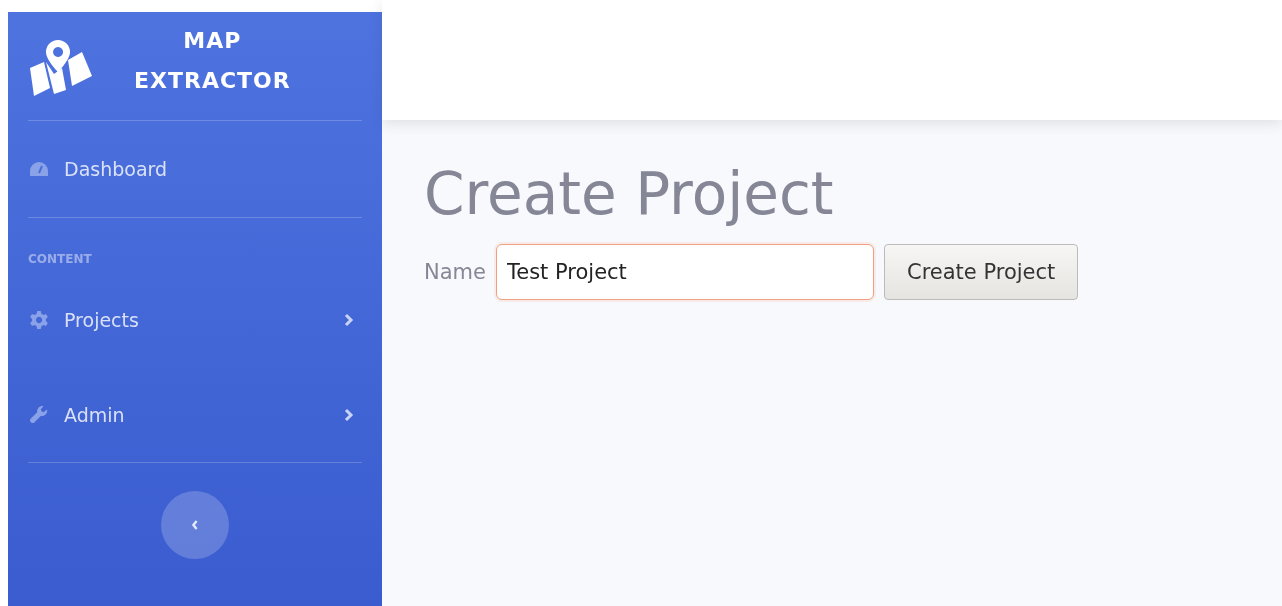 This screenshot has height=606, width=1282. What do you see at coordinates (684, 272) in the screenshot?
I see `name-input: Test Project` at bounding box center [684, 272].